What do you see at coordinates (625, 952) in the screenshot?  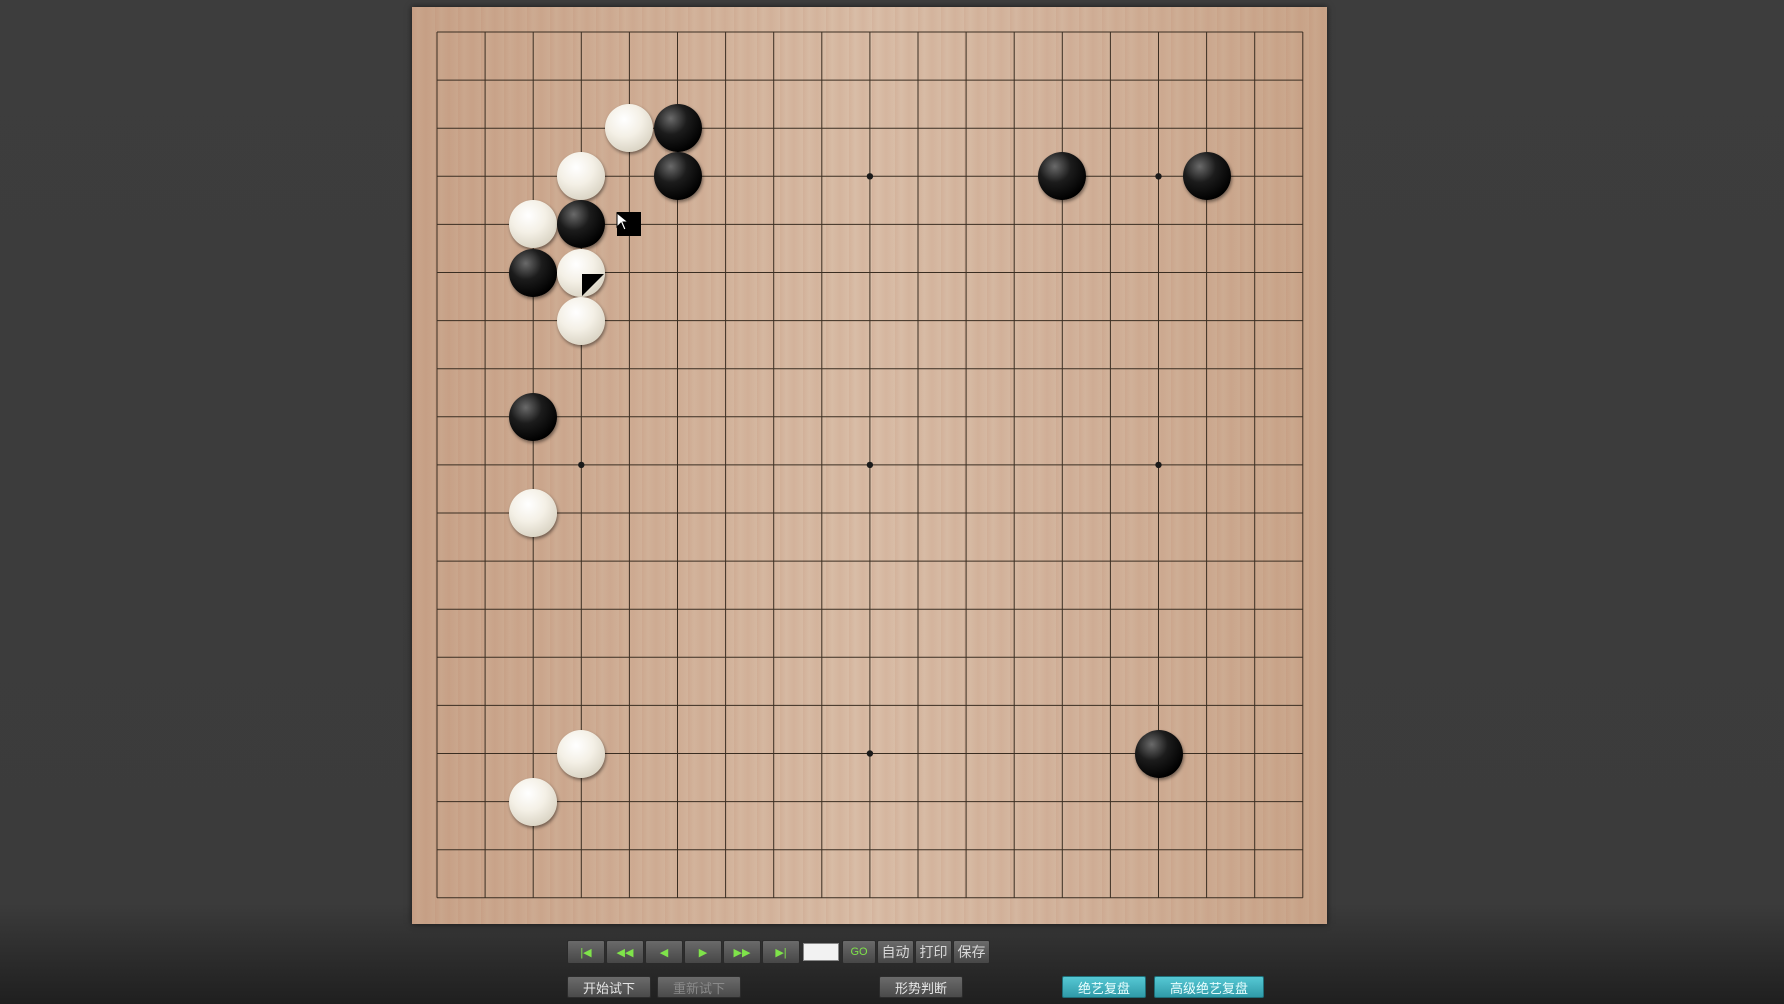 I see `fast-rewind-icon: ◀◀` at bounding box center [625, 952].